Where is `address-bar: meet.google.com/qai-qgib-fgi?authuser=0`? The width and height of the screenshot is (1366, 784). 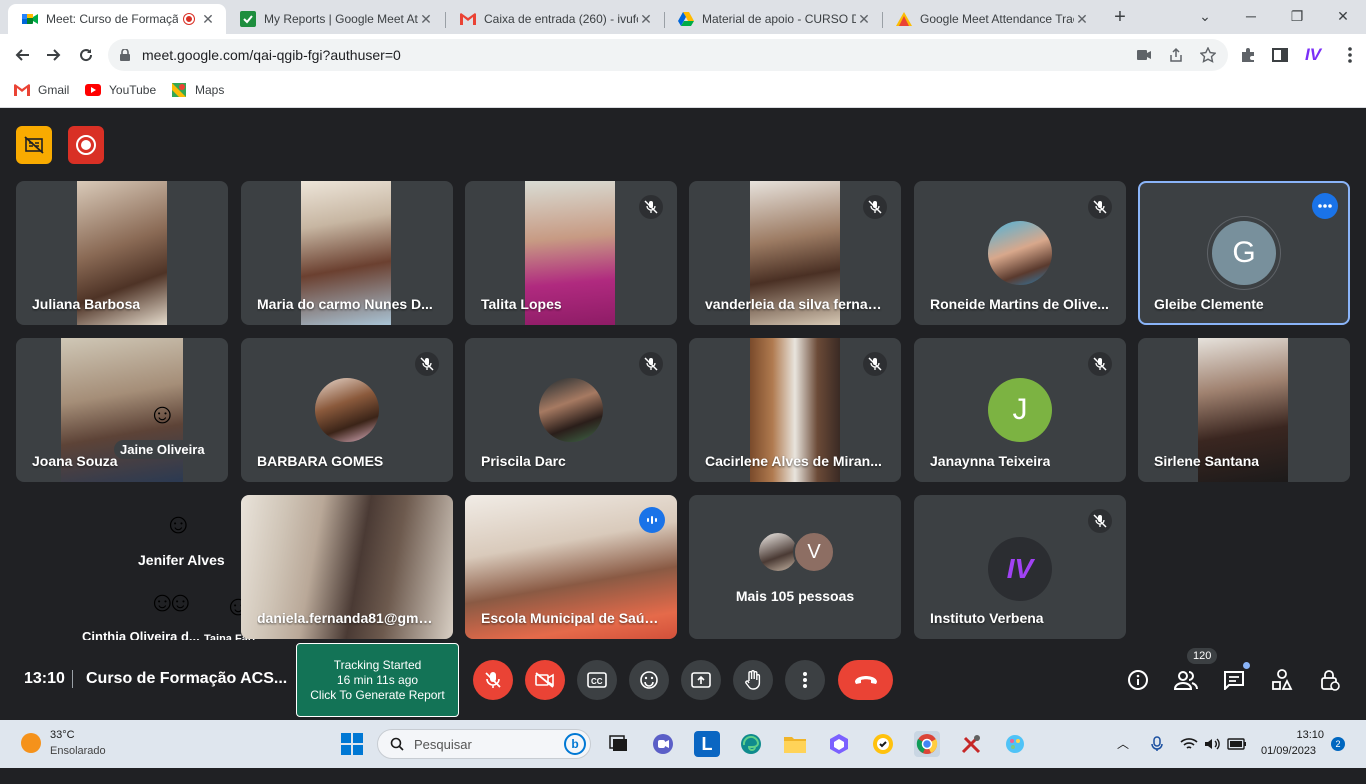 address-bar: meet.google.com/qai-qgib-fgi?authuser=0 is located at coordinates (668, 55).